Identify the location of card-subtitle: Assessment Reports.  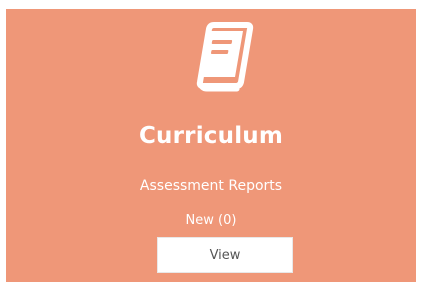
(211, 186).